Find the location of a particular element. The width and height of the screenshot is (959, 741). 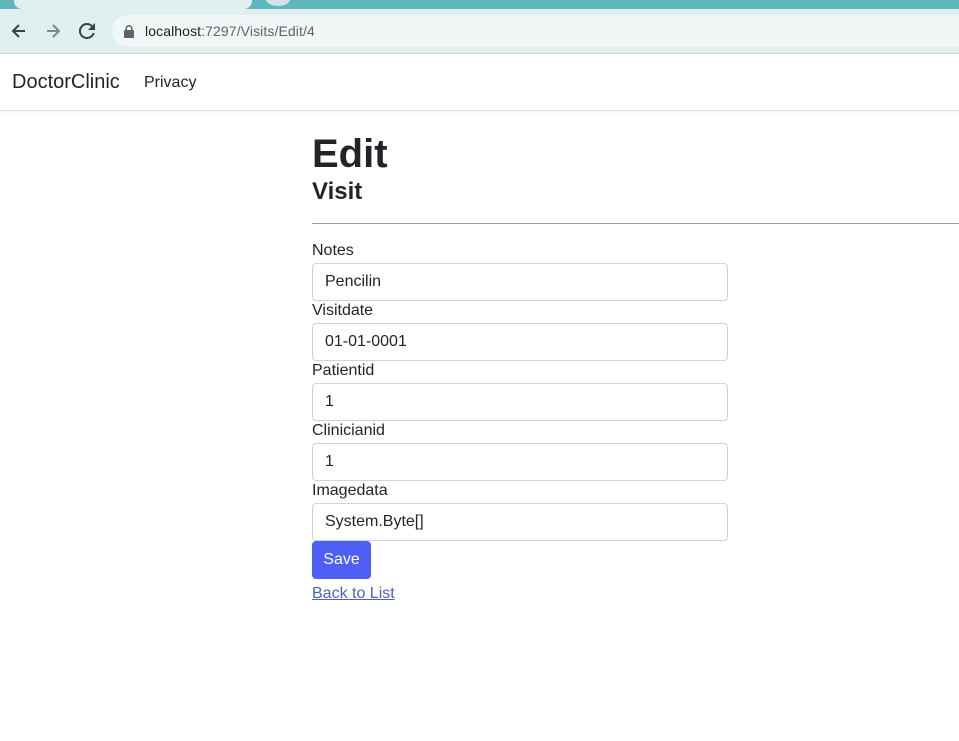

form-group-imagedata: Imagedata is located at coordinates (520, 510).